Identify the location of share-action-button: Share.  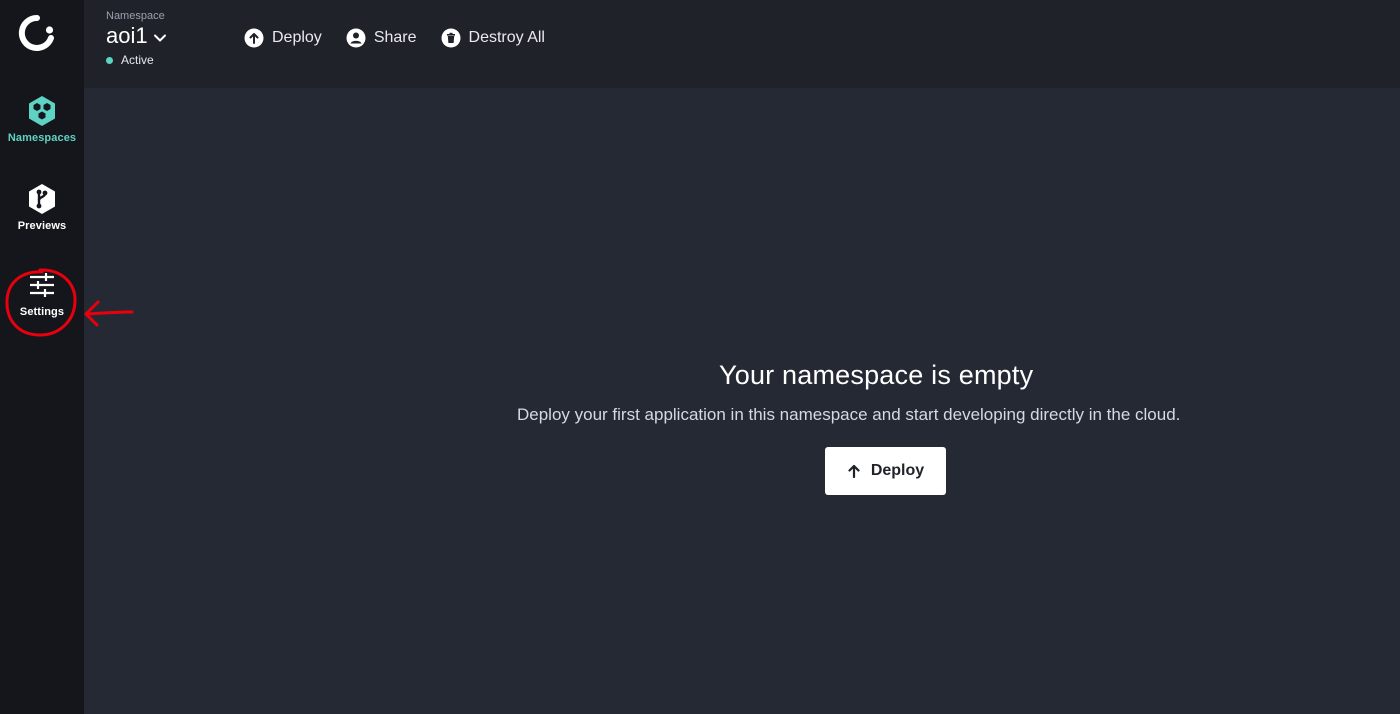
(381, 38).